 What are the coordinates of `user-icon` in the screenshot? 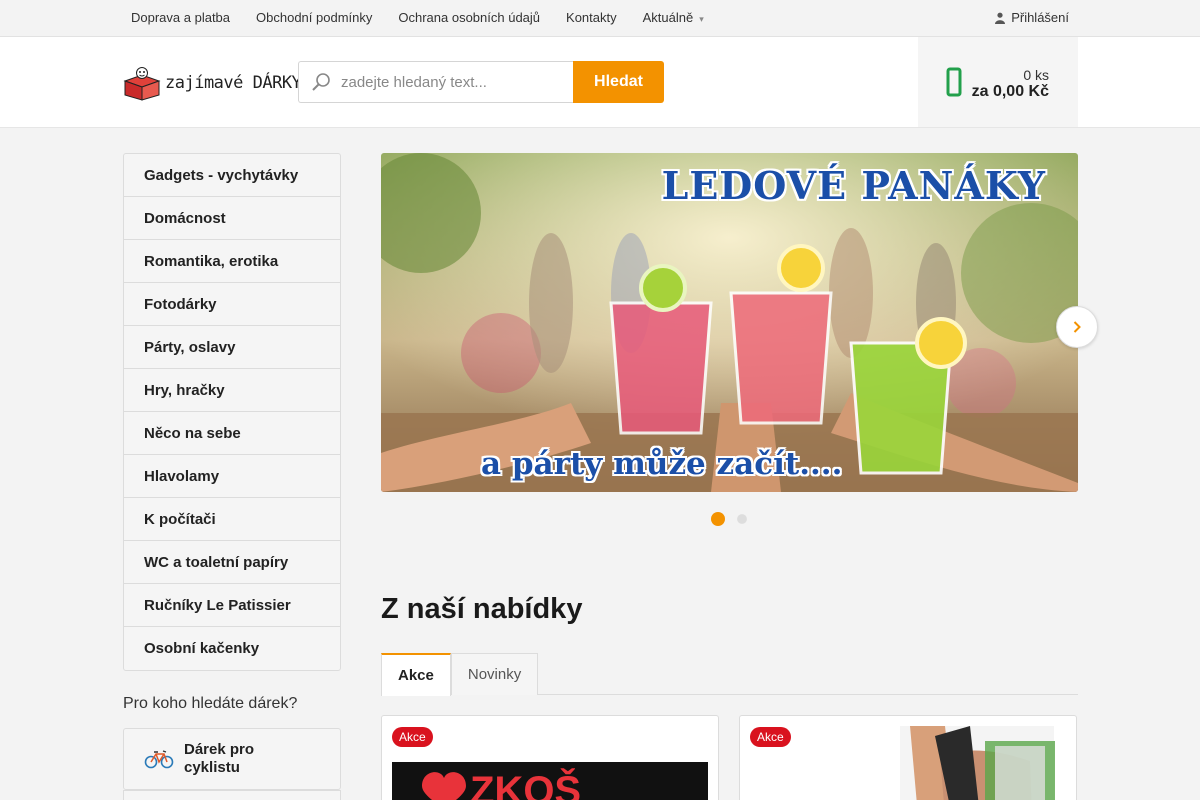 It's located at (1000, 18).